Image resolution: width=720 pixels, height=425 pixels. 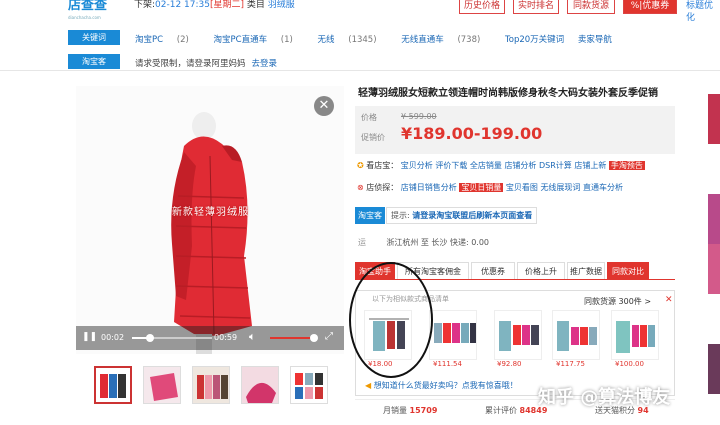 I want to click on realtime-rank-button: 实时排名, so click(x=536, y=7).